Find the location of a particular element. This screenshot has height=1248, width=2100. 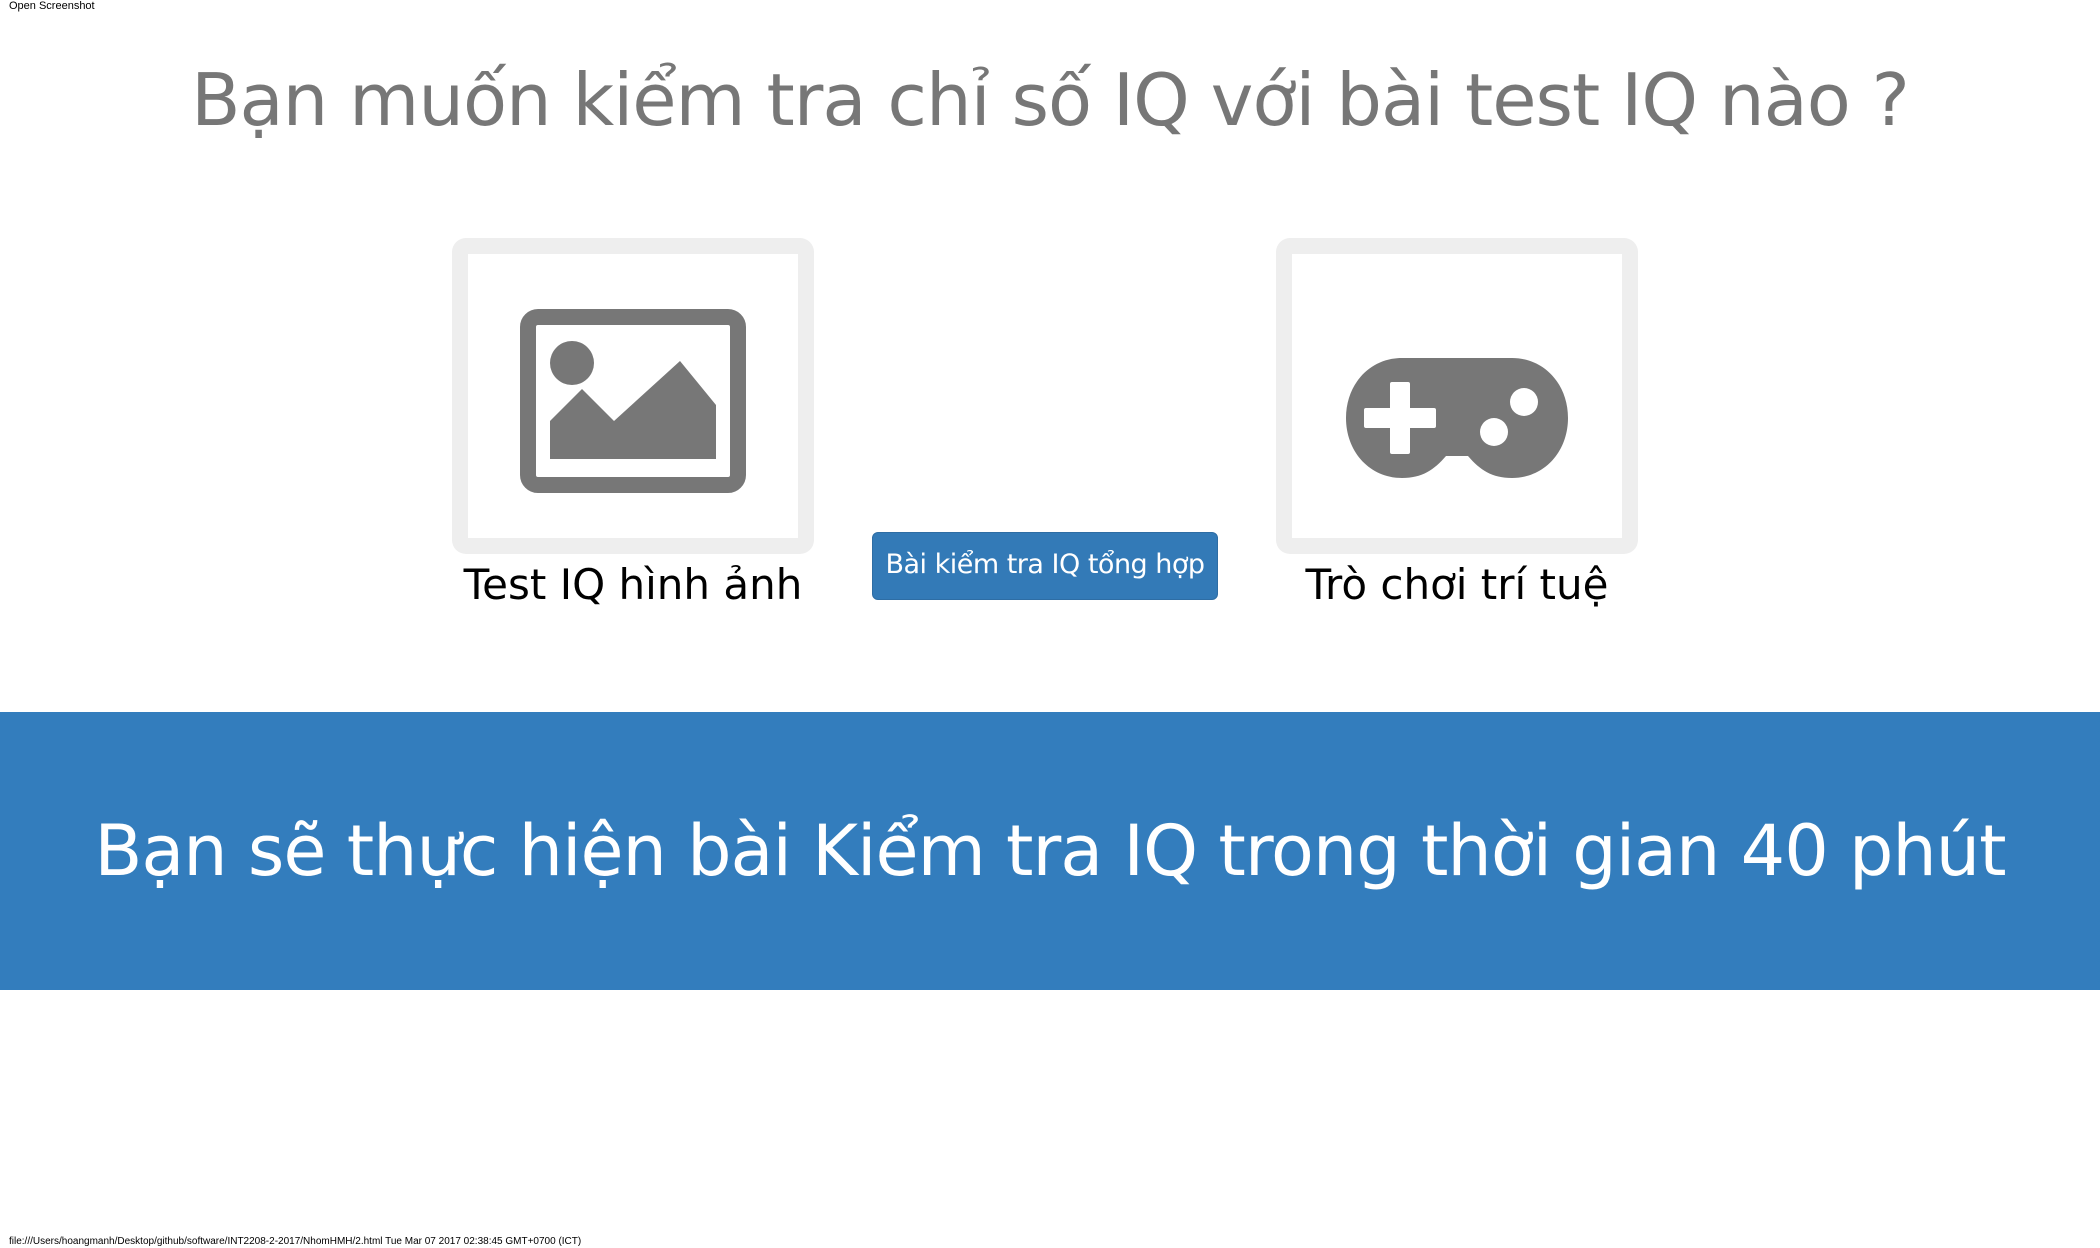

image-icon is located at coordinates (633, 401).